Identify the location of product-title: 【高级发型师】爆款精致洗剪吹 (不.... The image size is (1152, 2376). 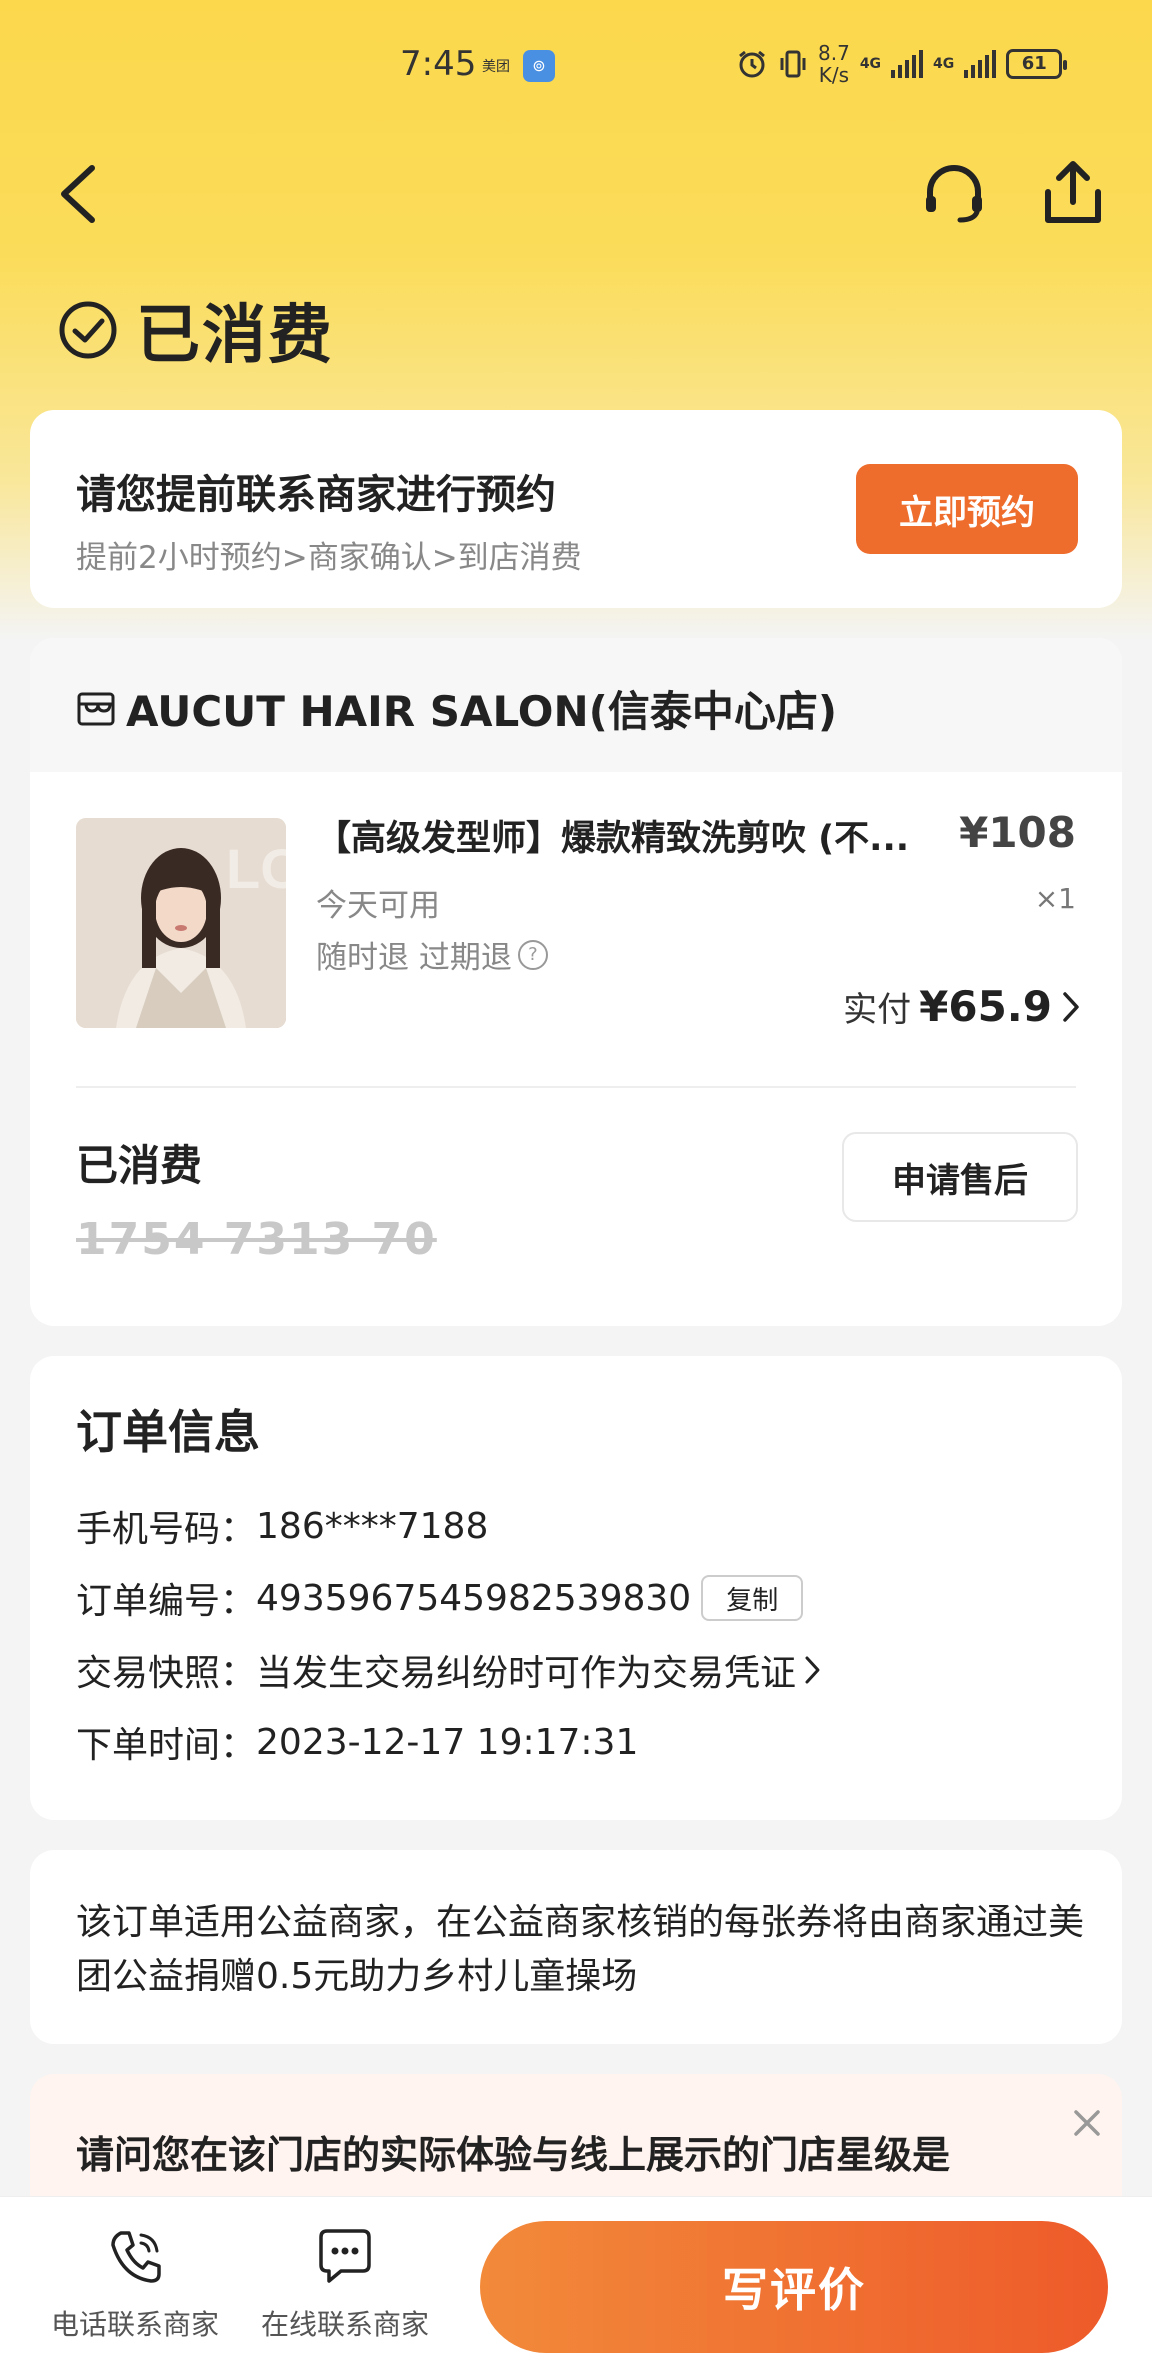
(626, 835).